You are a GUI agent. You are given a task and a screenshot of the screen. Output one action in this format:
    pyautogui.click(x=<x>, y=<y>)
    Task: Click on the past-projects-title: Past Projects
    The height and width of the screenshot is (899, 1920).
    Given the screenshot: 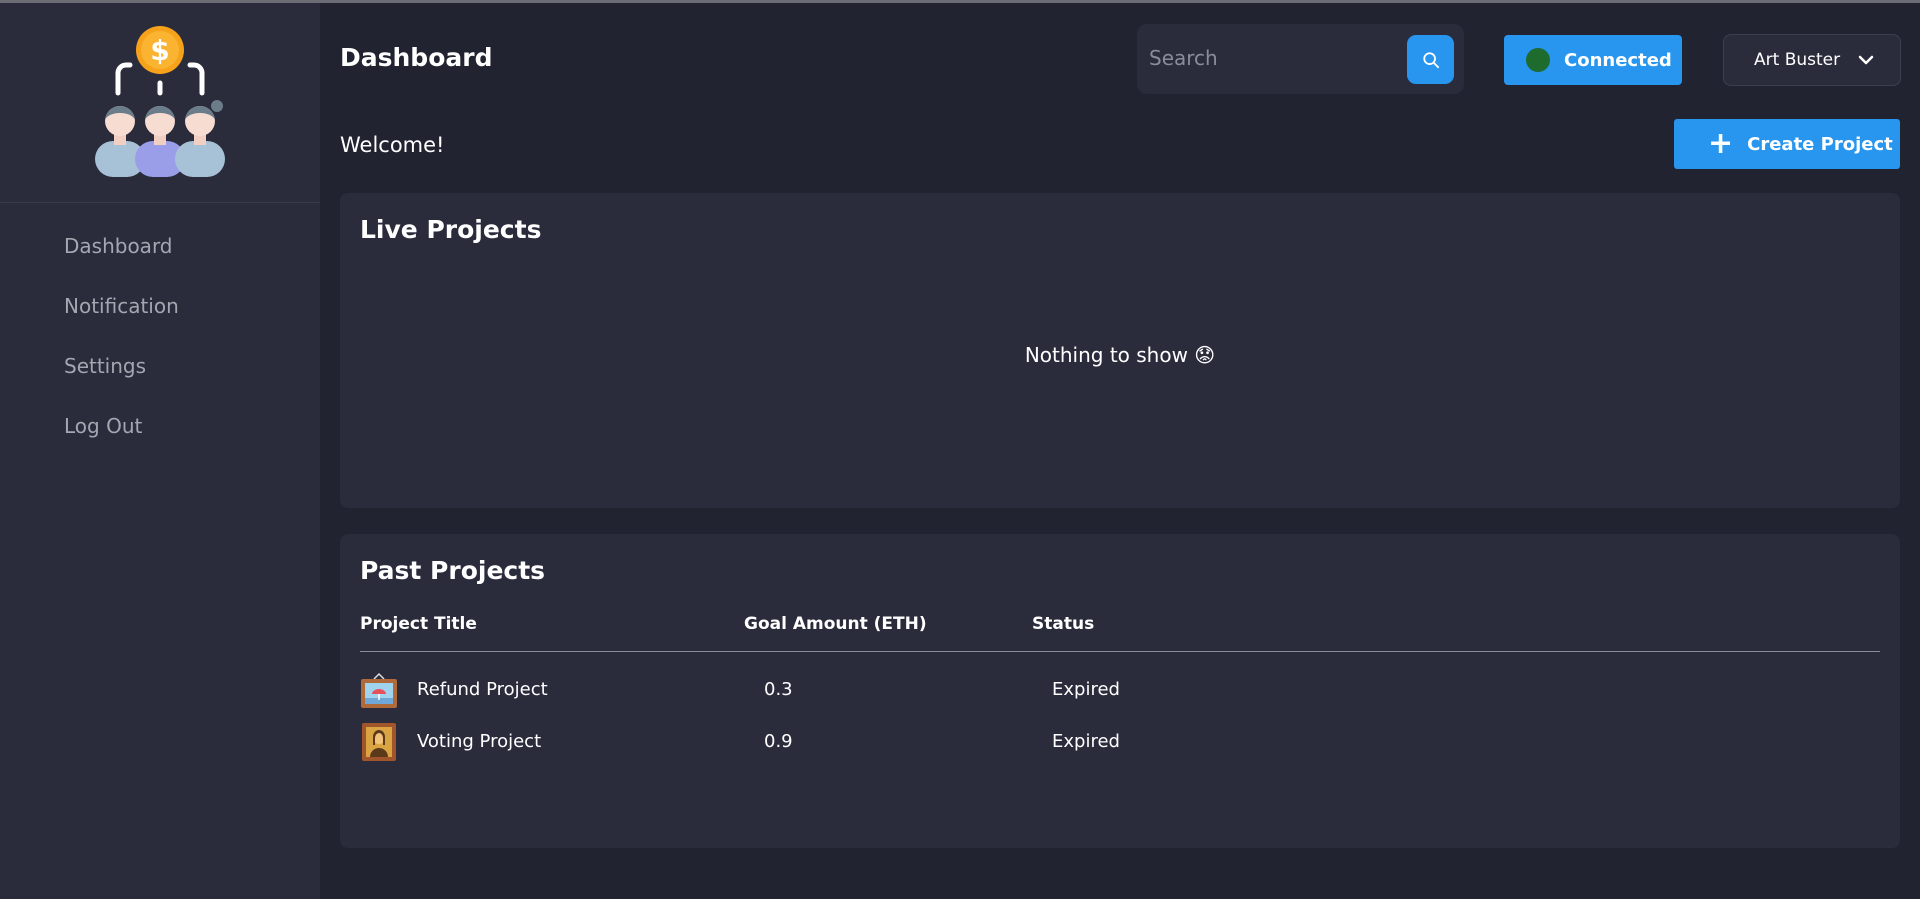 What is the action you would take?
    pyautogui.click(x=453, y=570)
    